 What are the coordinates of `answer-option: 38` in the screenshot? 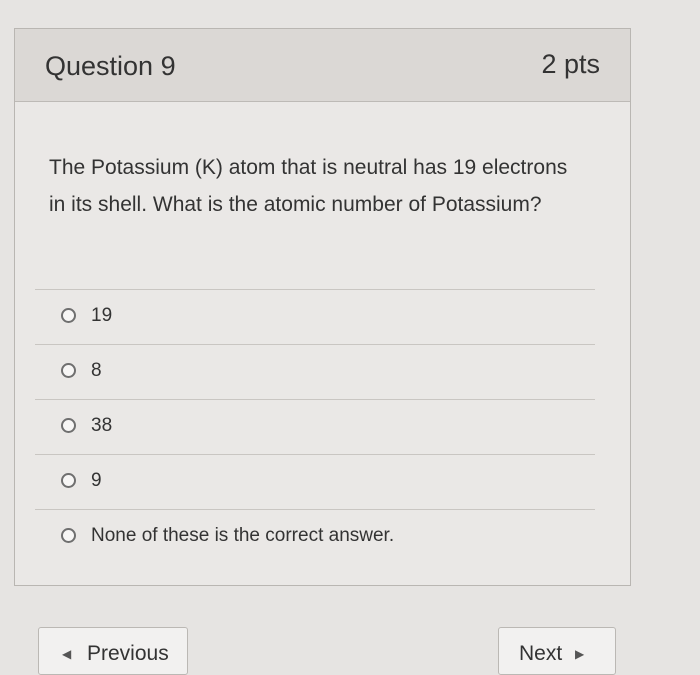 It's located at (315, 426).